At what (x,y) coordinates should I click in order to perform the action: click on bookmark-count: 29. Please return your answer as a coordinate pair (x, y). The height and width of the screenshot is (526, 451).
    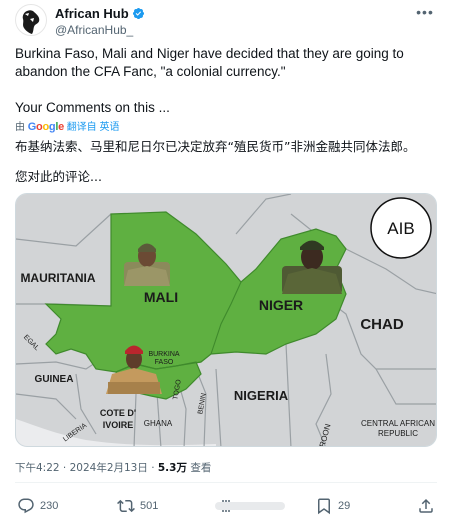
    Looking at the image, I should click on (344, 506).